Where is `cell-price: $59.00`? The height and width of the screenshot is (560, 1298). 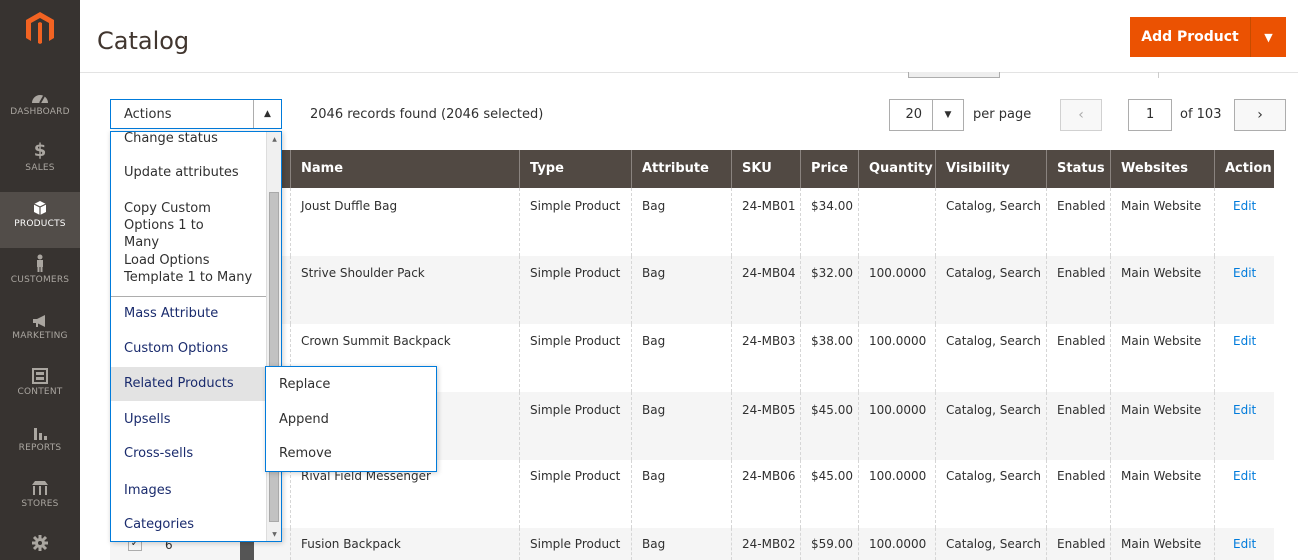 cell-price: $59.00 is located at coordinates (829, 544).